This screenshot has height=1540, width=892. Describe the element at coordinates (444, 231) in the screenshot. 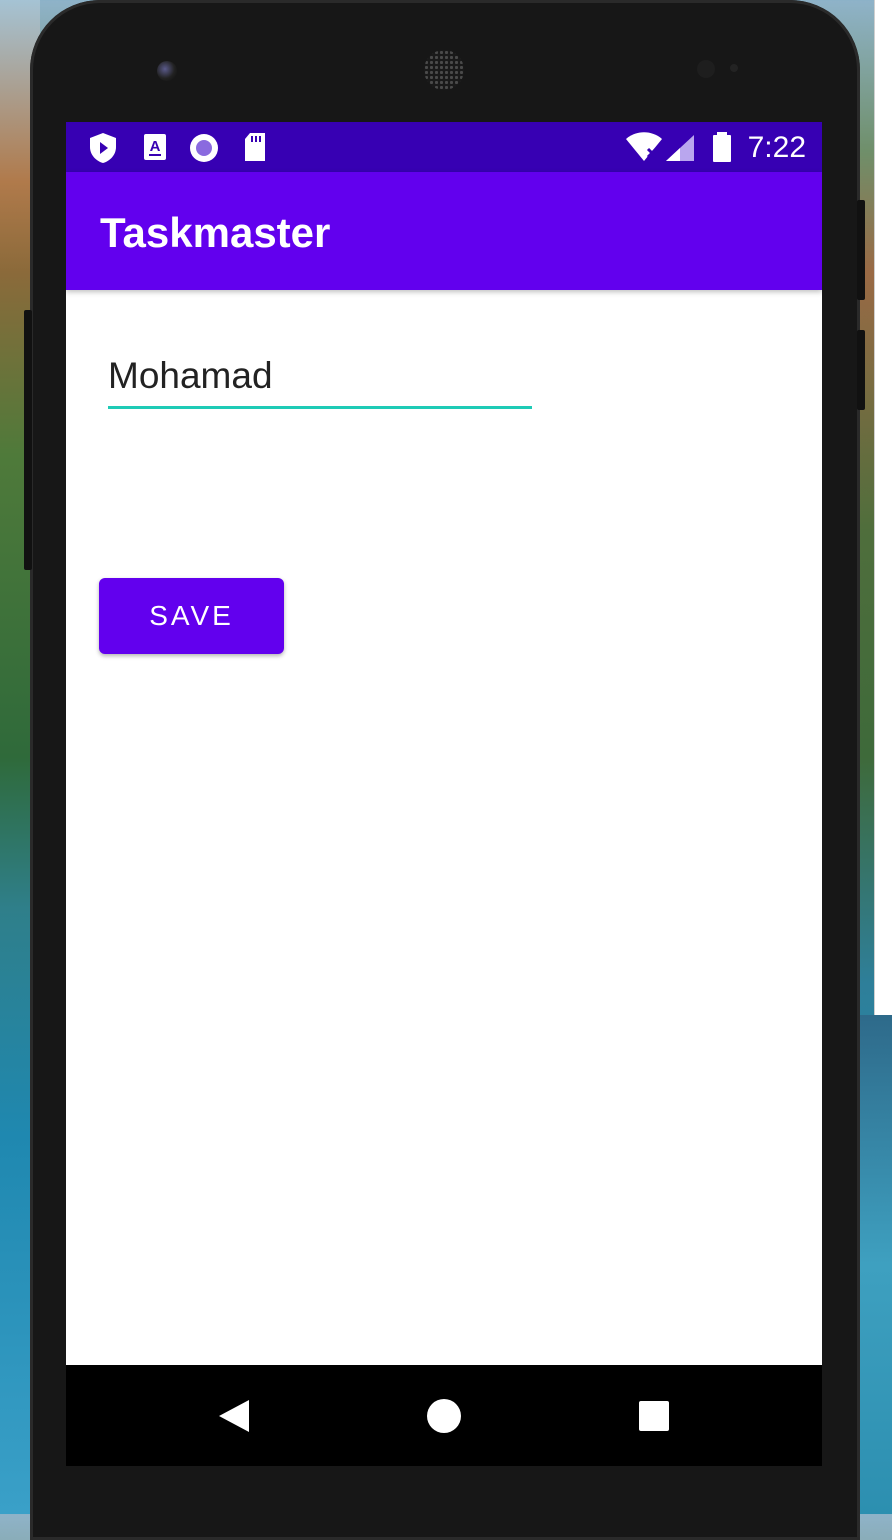

I see `app-bar: Taskmaster` at that location.